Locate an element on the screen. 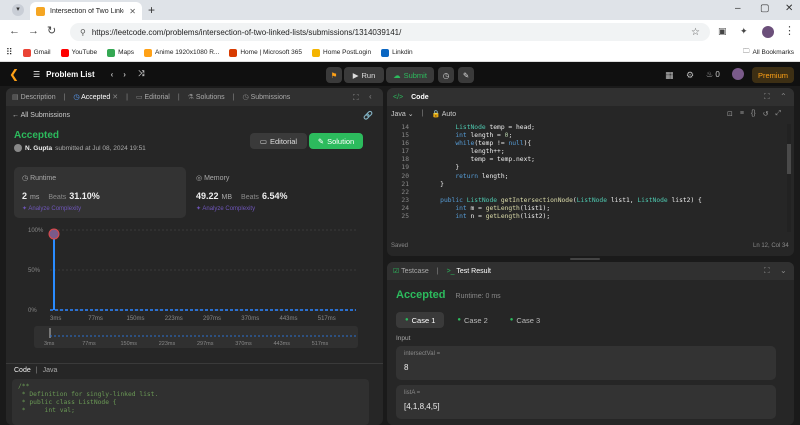 This screenshot has width=800, height=425. submission-meta: N. Gupta submitted at Jul 08, 2024 19:51 is located at coordinates (80, 148).